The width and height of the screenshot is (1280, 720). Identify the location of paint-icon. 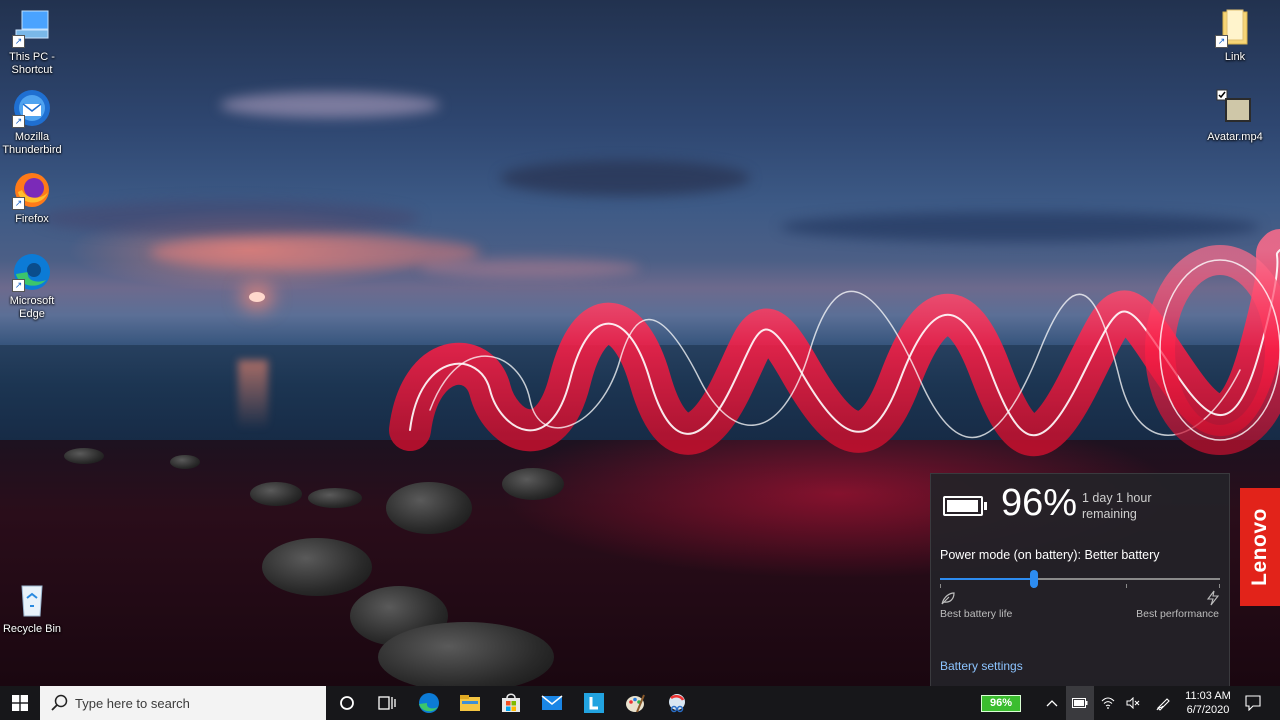
(635, 703).